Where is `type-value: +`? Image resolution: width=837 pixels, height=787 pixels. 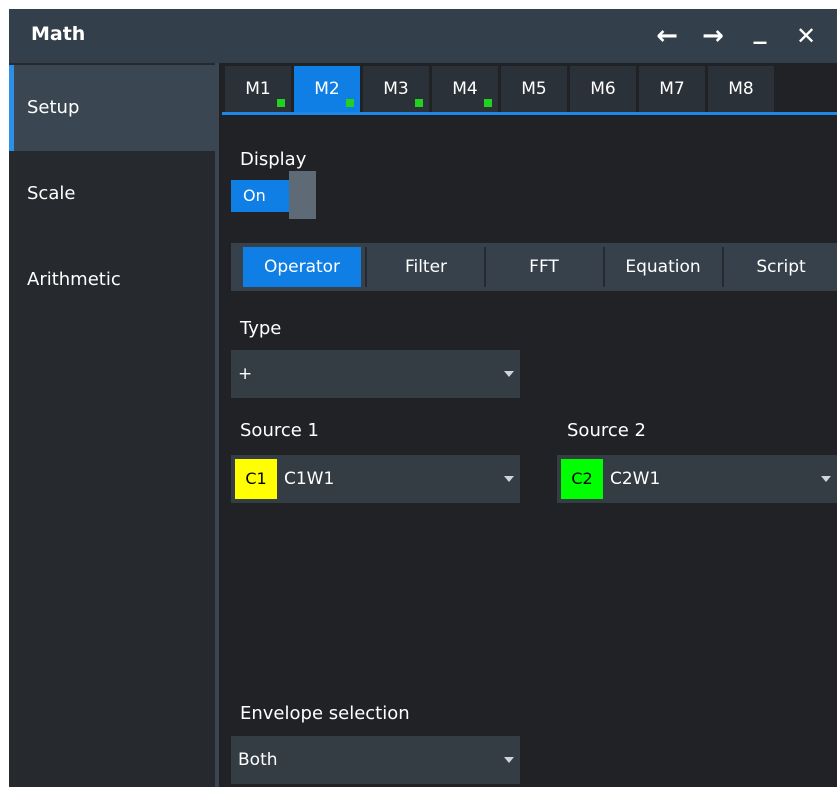 type-value: + is located at coordinates (245, 374).